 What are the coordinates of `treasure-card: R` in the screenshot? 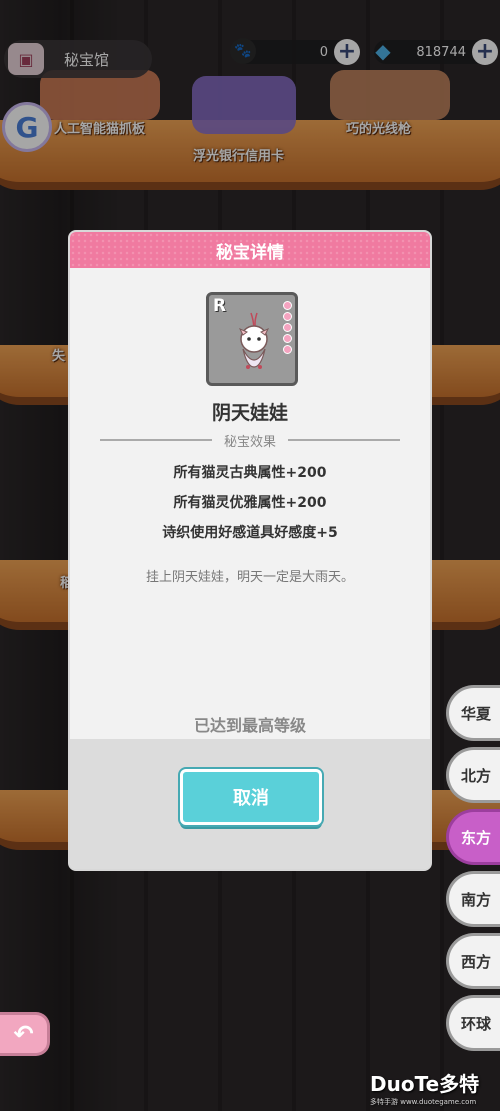 It's located at (252, 339).